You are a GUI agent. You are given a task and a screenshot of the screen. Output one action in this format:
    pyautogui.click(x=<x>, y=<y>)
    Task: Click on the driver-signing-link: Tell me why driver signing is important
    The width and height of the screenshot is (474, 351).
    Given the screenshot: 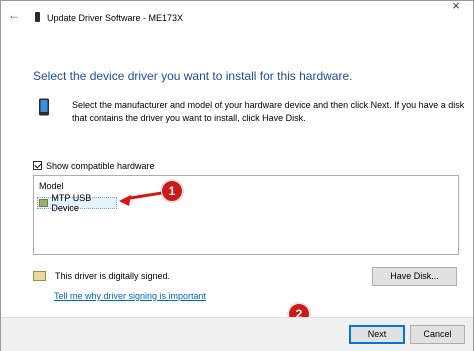 What is the action you would take?
    pyautogui.click(x=130, y=296)
    